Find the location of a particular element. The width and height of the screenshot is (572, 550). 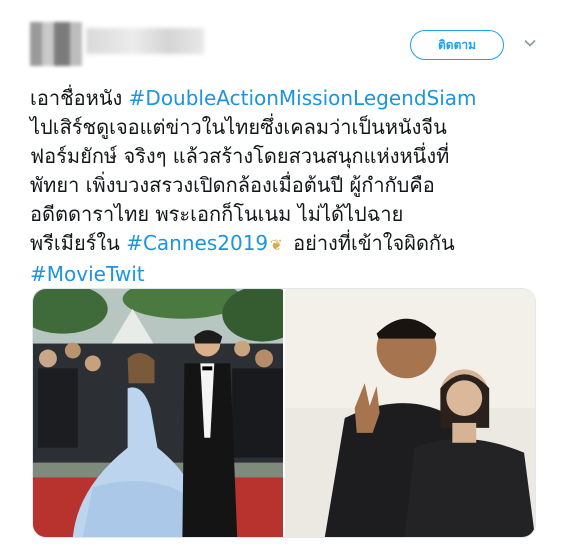

user-name-blurred is located at coordinates (145, 41).